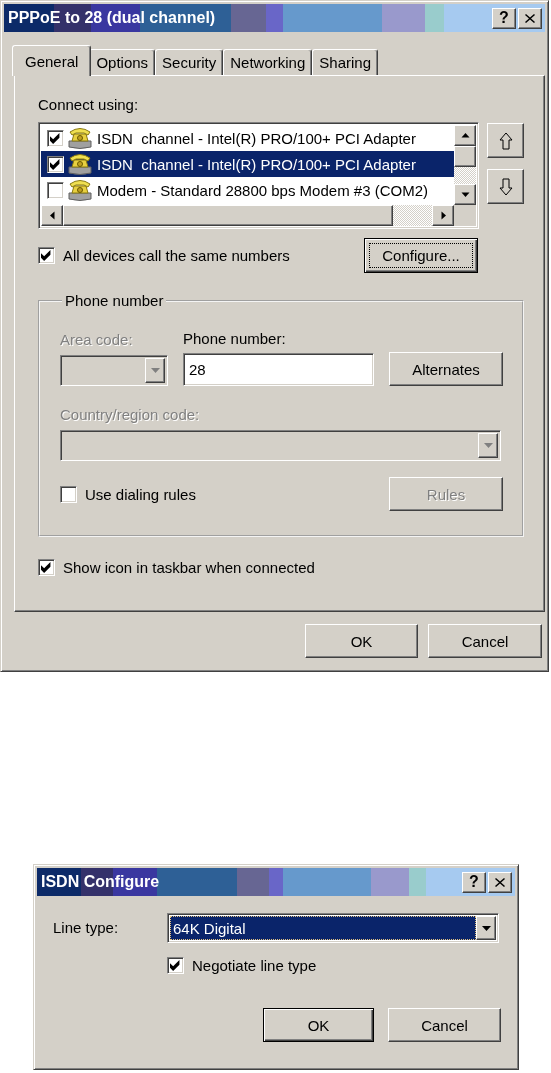  I want to click on scroll-left-icon, so click(52, 215).